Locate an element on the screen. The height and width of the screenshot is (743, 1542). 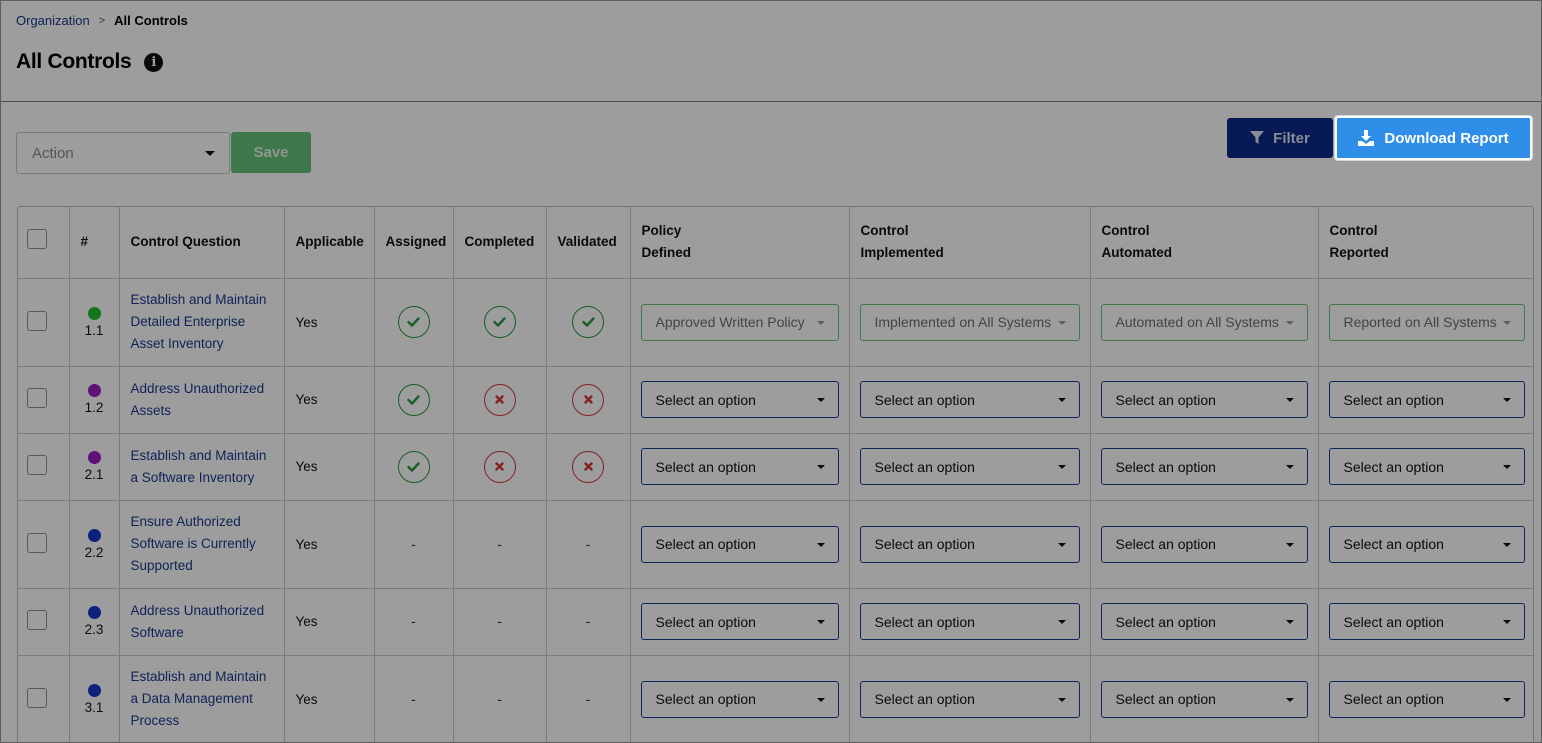
header-number: # is located at coordinates (94, 243).